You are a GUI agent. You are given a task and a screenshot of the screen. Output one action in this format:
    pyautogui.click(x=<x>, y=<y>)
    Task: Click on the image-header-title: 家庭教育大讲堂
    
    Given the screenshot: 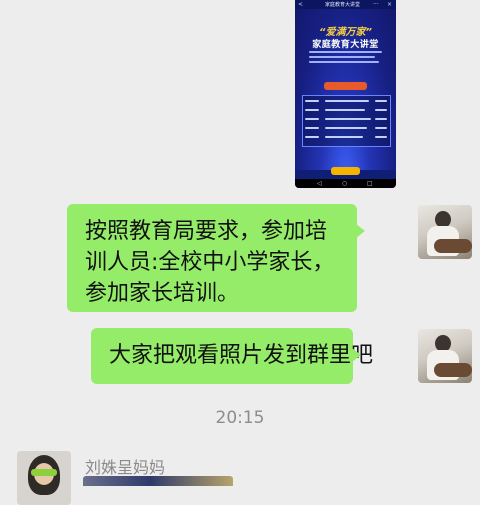 What is the action you would take?
    pyautogui.click(x=343, y=5)
    